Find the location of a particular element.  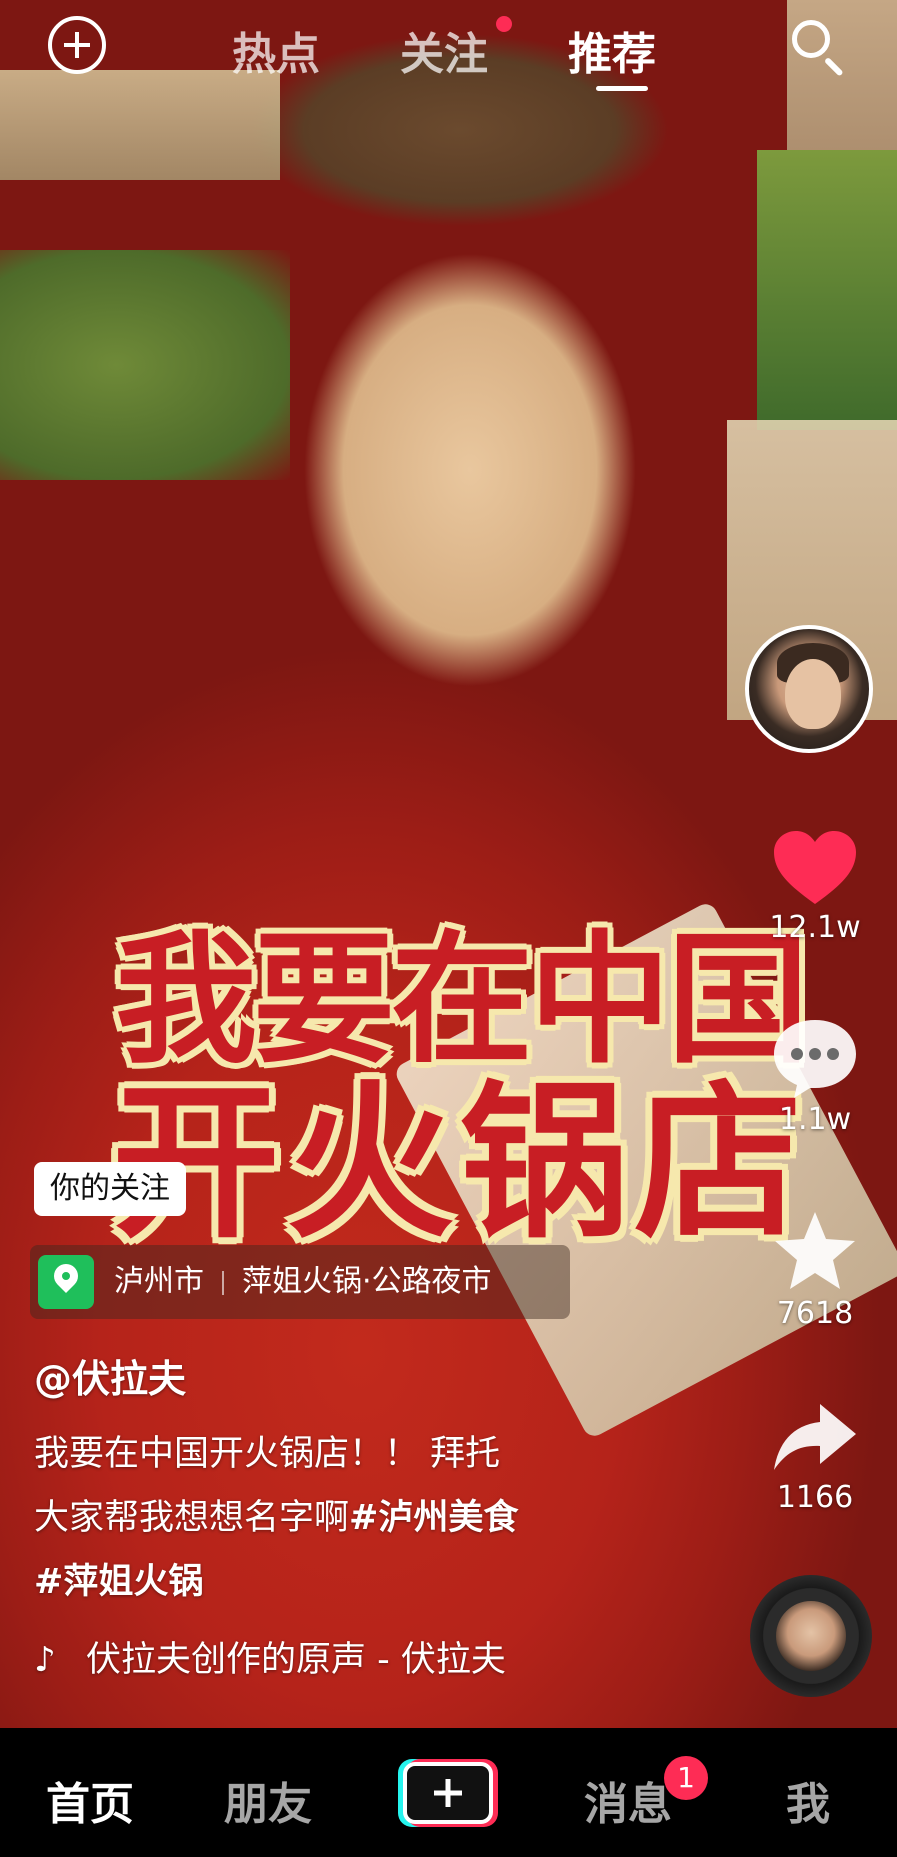

bottom-navigation: 首页 朋友 消息 1 我 is located at coordinates (448, 1792).